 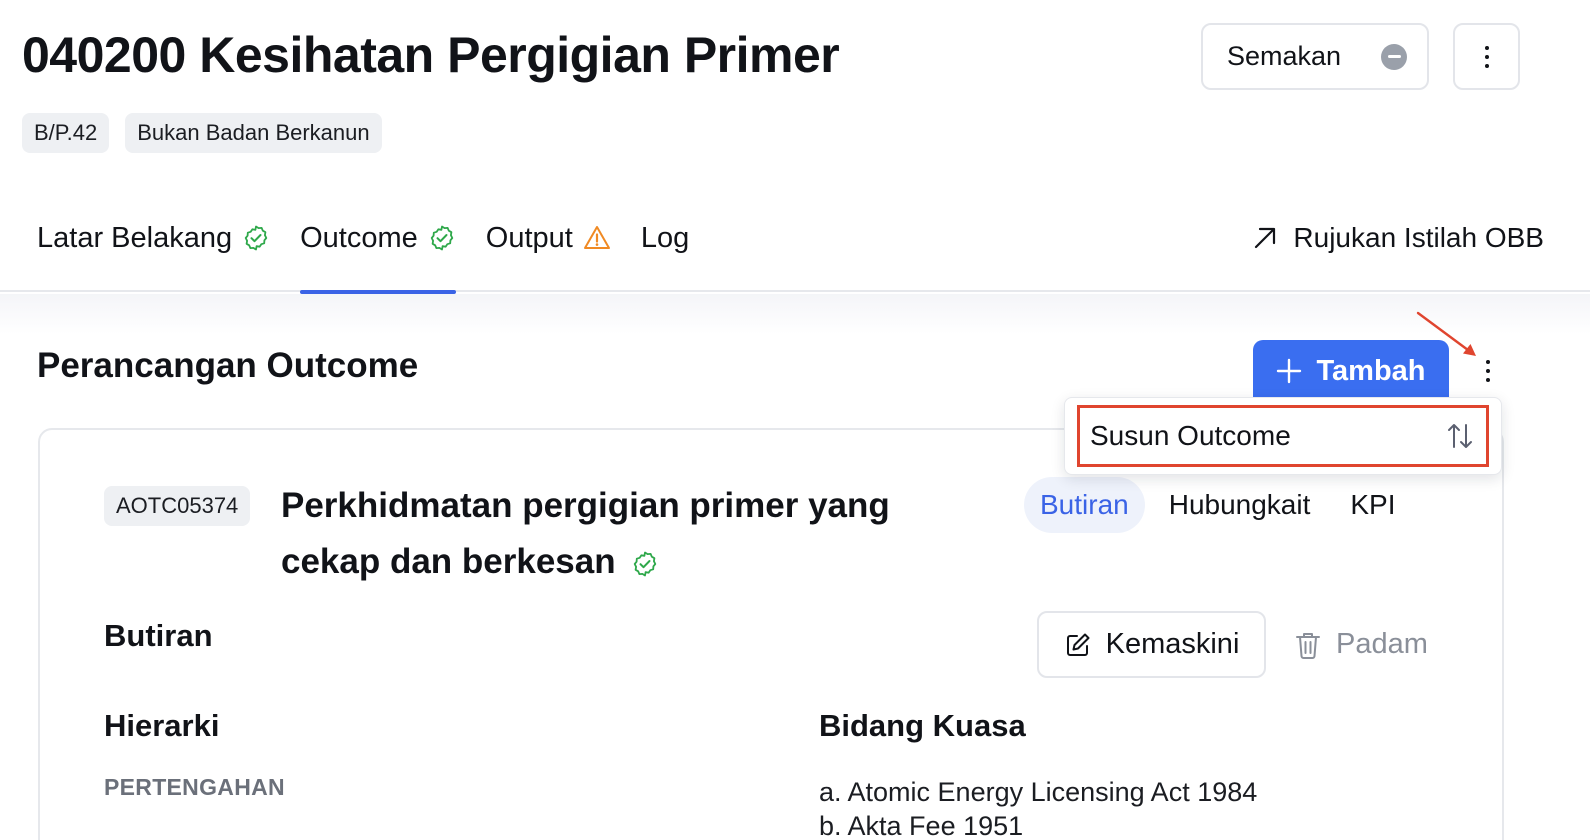 What do you see at coordinates (1284, 56) in the screenshot?
I see `status-review-label: Semakan` at bounding box center [1284, 56].